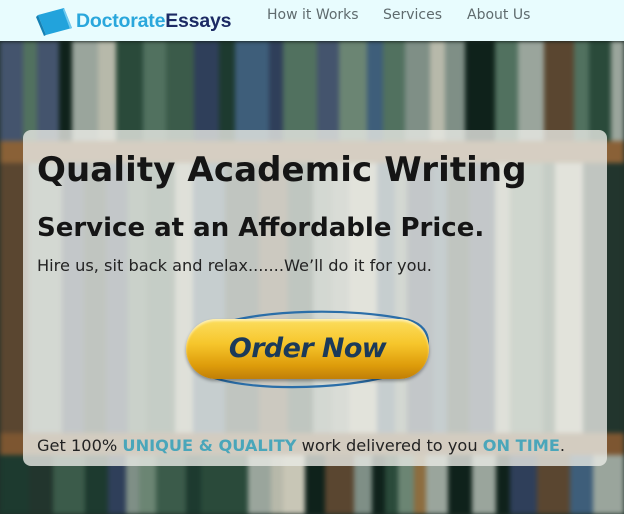 The image size is (624, 514). I want to click on nav-how-it-works: How it Works, so click(313, 15).